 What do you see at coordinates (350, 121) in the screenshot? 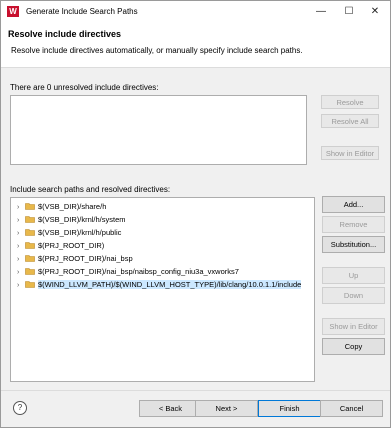
I see `resolve-all-button: Resolve All` at bounding box center [350, 121].